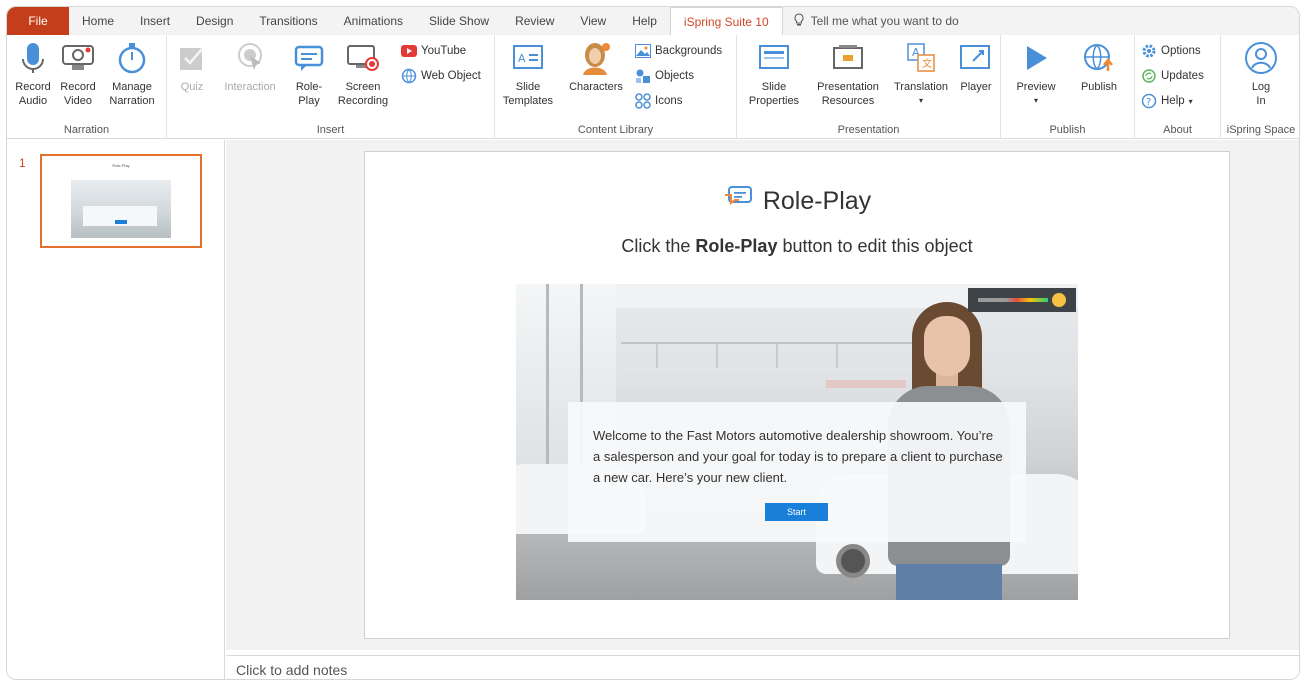  I want to click on tell-me-search: Tell me what you want to do, so click(877, 21).